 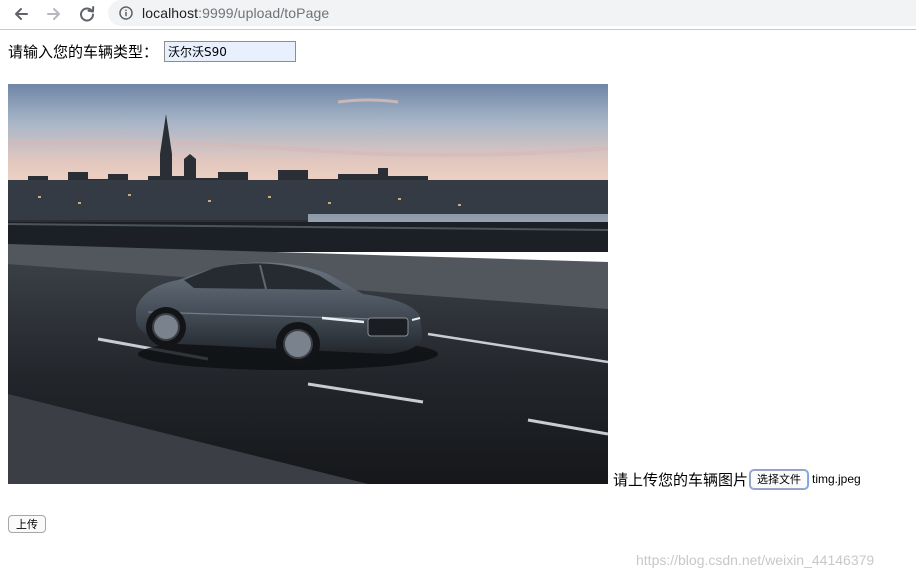 I want to click on selected-file-name: timg.jpeg, so click(x=836, y=479).